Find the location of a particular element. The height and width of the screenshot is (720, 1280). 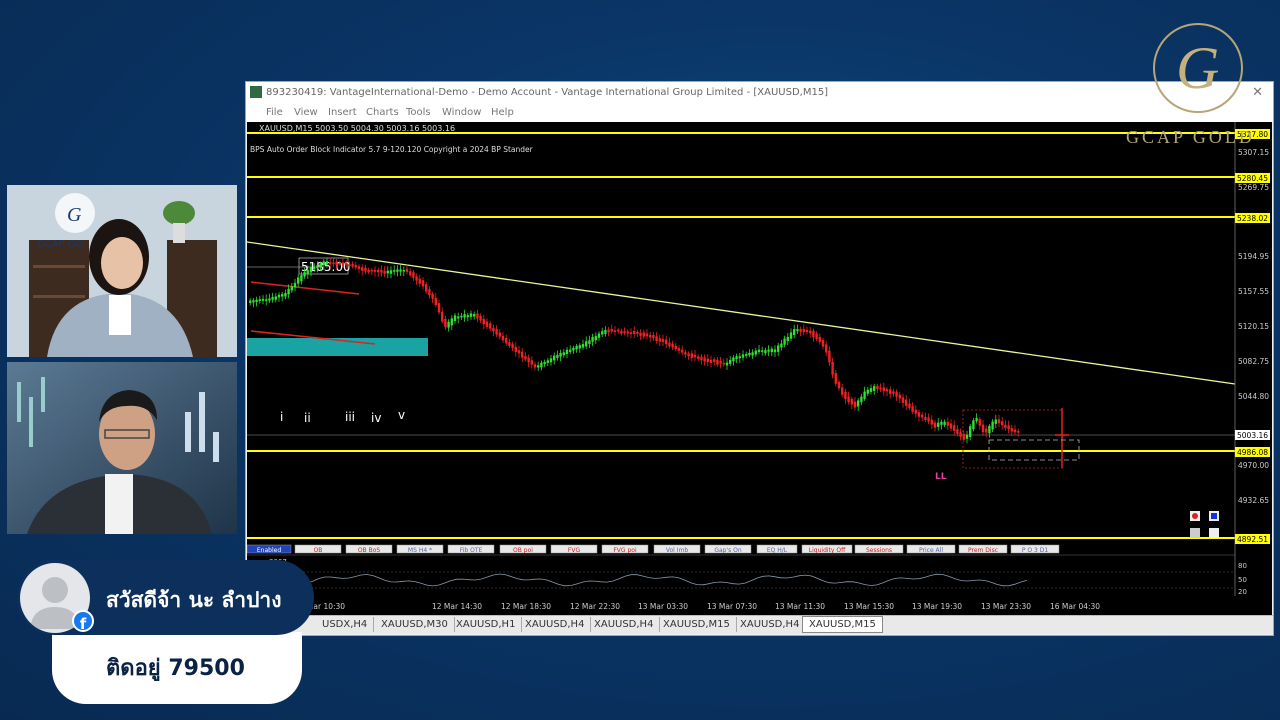

wave-label-ii: ii is located at coordinates (307, 418).